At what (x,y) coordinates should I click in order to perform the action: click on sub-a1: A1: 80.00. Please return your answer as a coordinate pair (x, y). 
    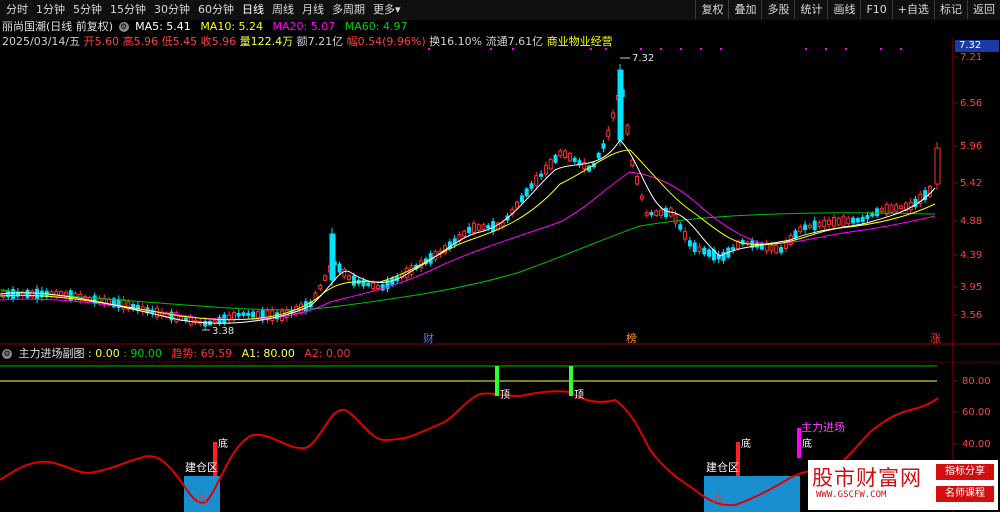
    Looking at the image, I should click on (268, 353).